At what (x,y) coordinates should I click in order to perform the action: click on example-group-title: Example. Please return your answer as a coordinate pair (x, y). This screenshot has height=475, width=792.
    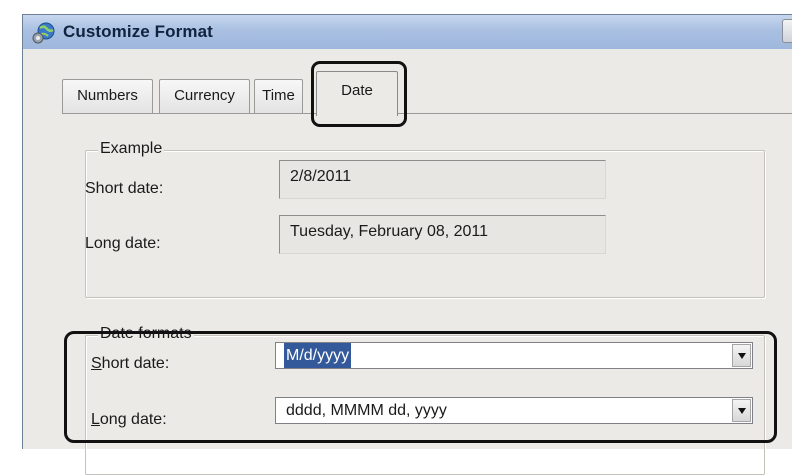
    Looking at the image, I should click on (131, 149).